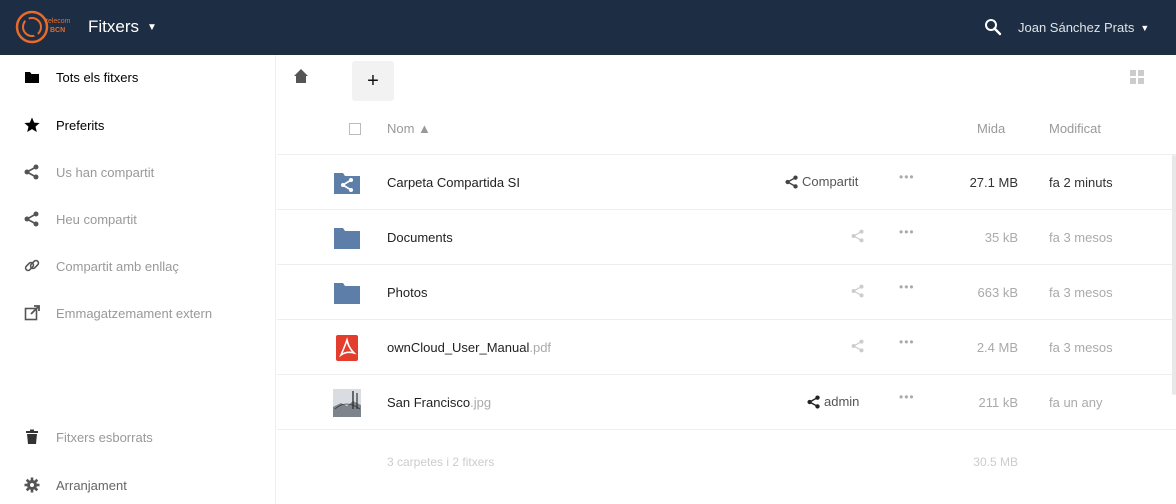 Image resolution: width=1176 pixels, height=504 pixels. I want to click on nav-label: Tots els fitxers, so click(97, 77).